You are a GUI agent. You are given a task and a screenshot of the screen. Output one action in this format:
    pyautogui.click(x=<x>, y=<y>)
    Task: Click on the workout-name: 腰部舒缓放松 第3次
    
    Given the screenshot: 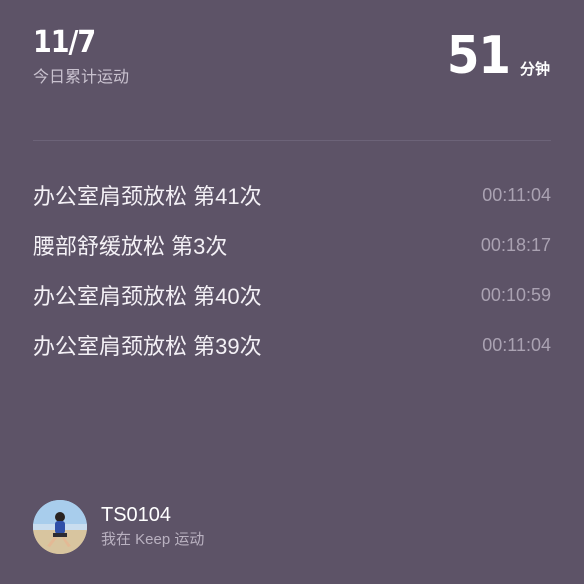 What is the action you would take?
    pyautogui.click(x=130, y=246)
    